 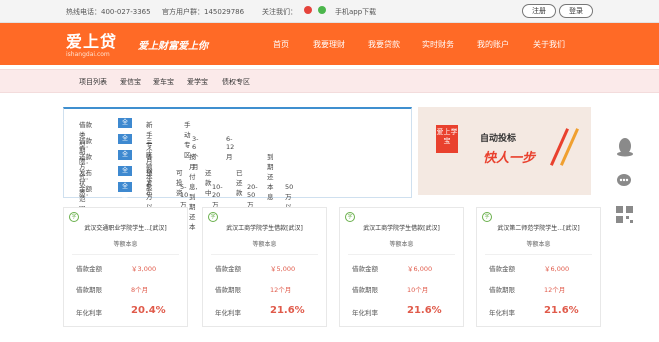 I want to click on filter-option: 按月付息,到期还本, so click(x=193, y=191).